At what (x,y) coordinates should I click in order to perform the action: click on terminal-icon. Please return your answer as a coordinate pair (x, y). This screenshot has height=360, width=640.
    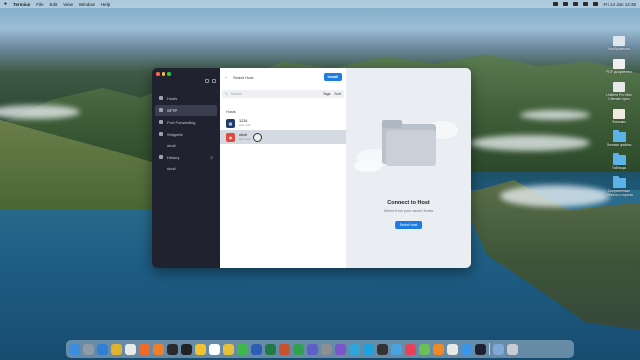
    Looking at the image, I should click on (382, 349).